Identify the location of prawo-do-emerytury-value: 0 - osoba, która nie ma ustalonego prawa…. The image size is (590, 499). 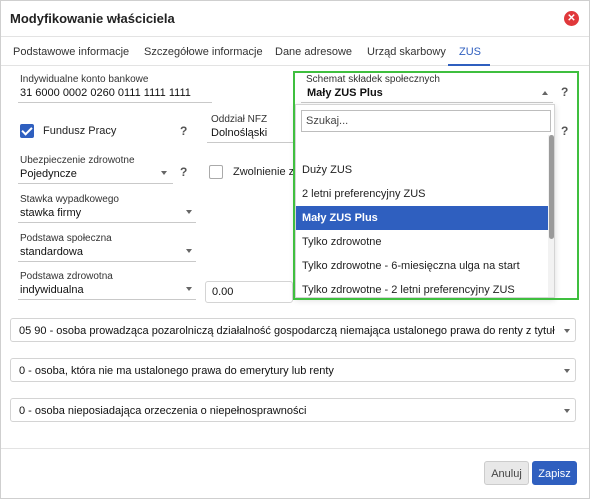
(176, 371).